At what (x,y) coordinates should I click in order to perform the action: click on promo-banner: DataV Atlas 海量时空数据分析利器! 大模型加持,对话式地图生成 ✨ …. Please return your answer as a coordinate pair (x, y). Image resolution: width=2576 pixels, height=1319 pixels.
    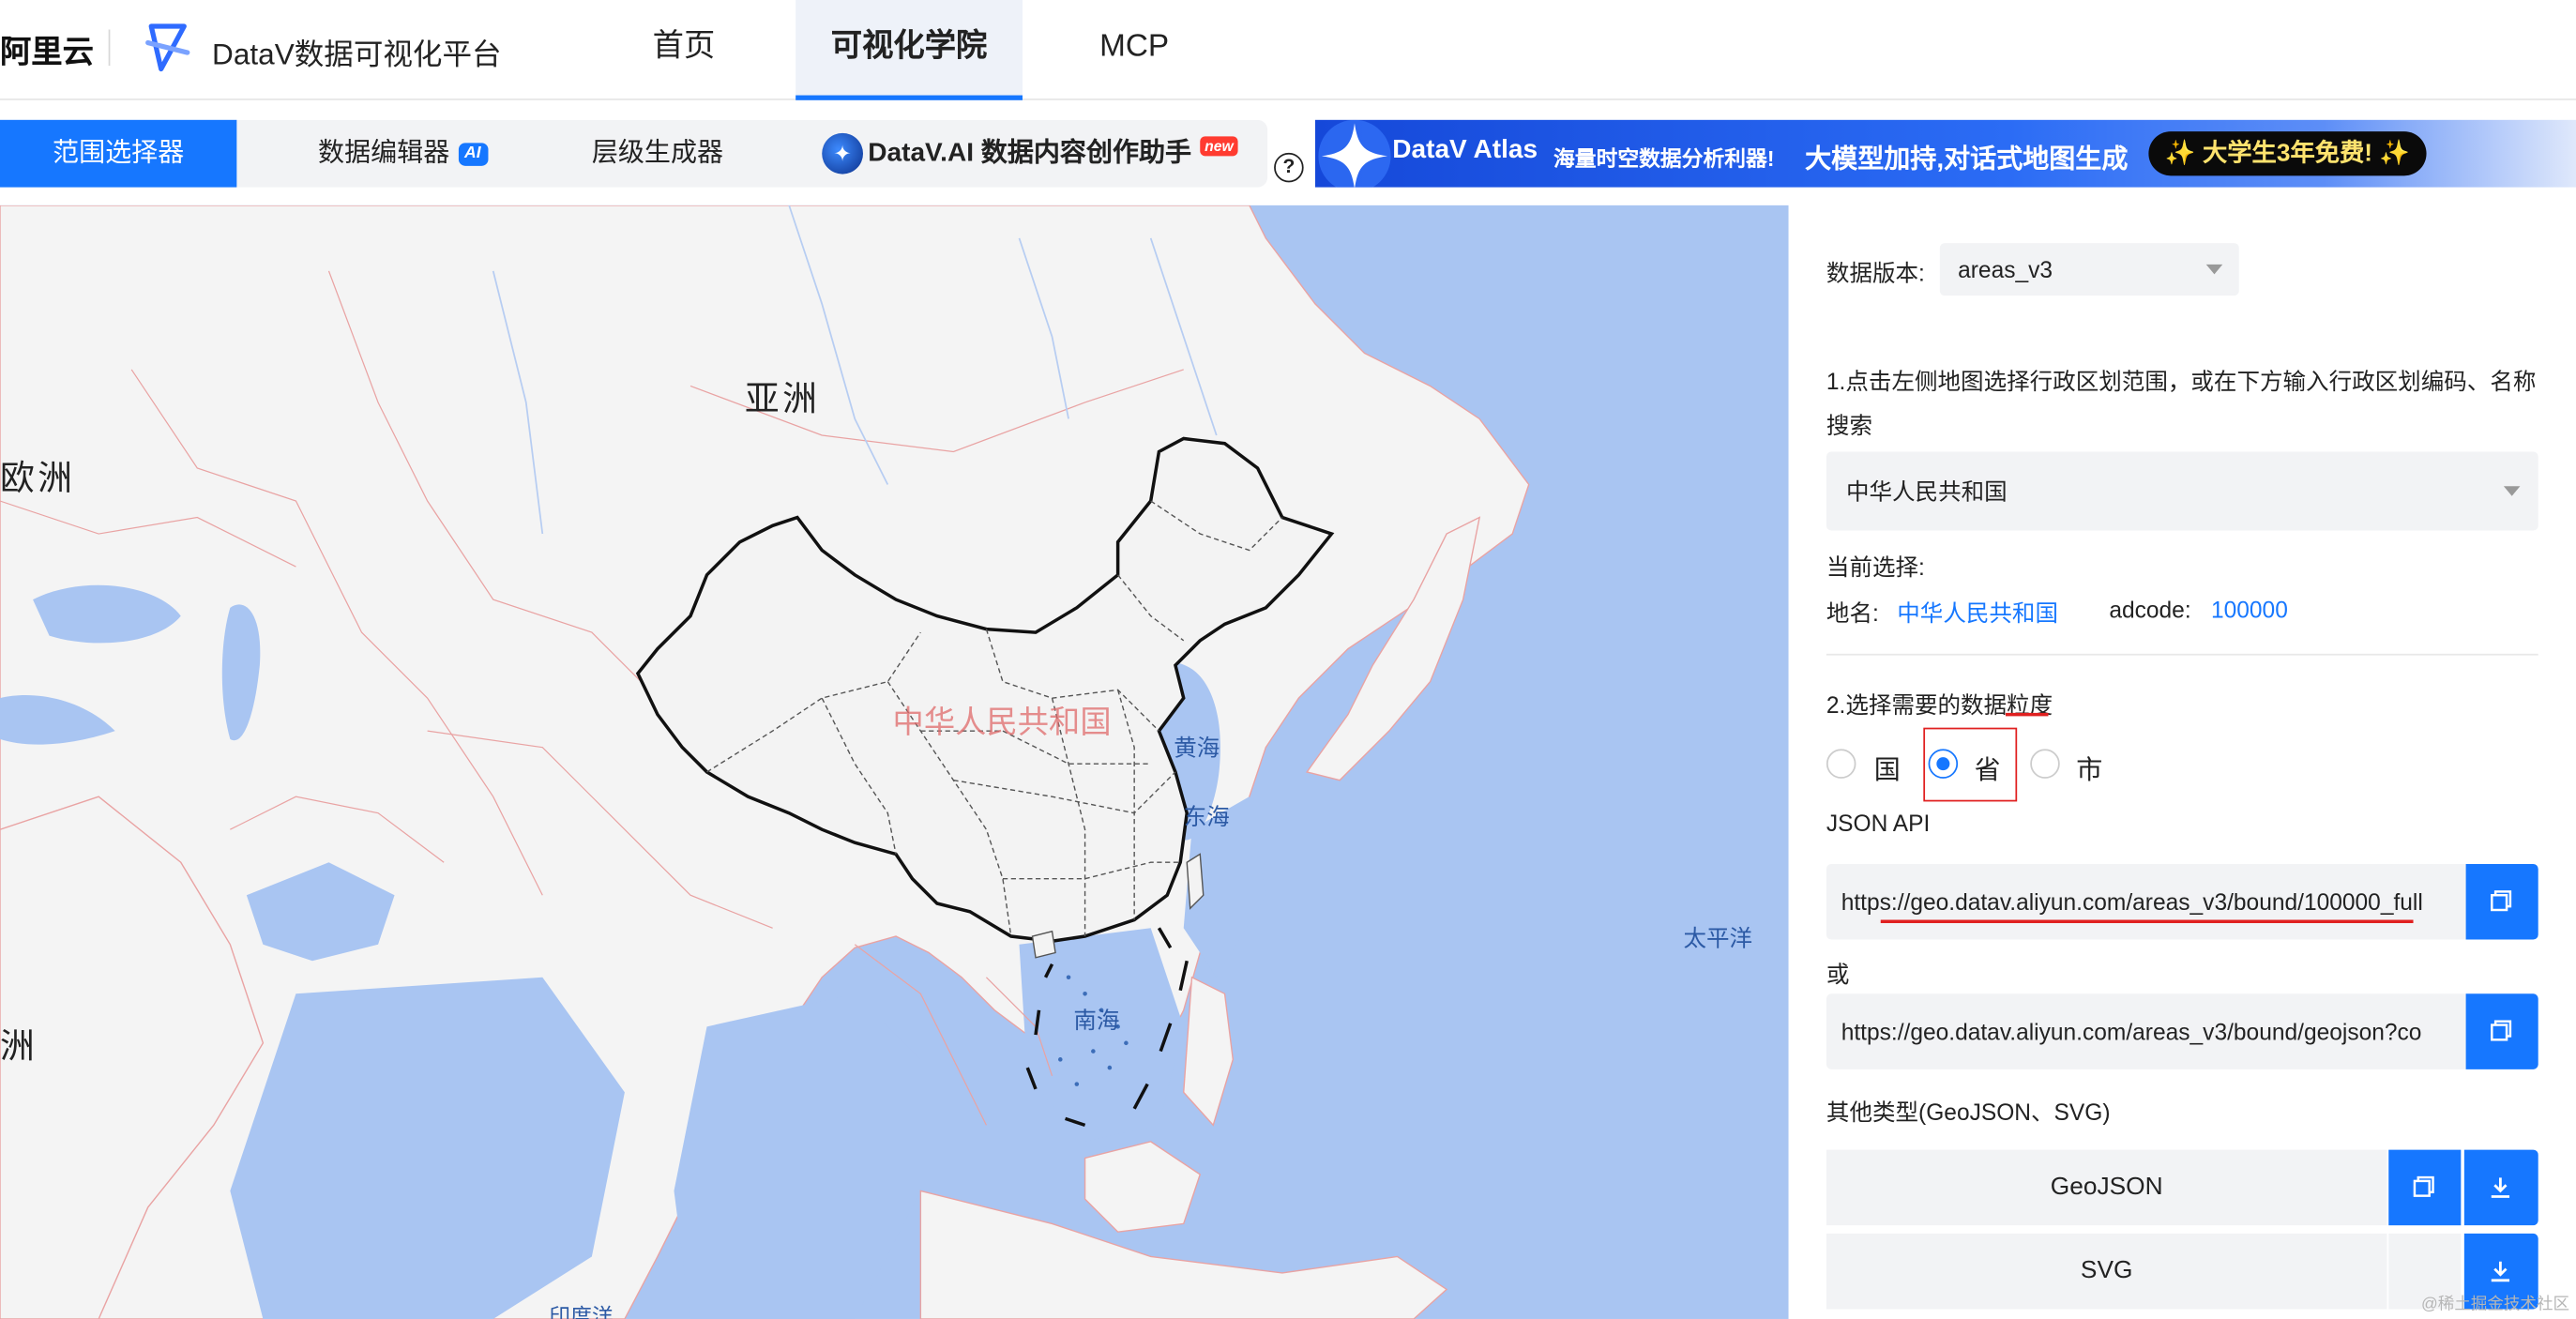
    Looking at the image, I should click on (1945, 154).